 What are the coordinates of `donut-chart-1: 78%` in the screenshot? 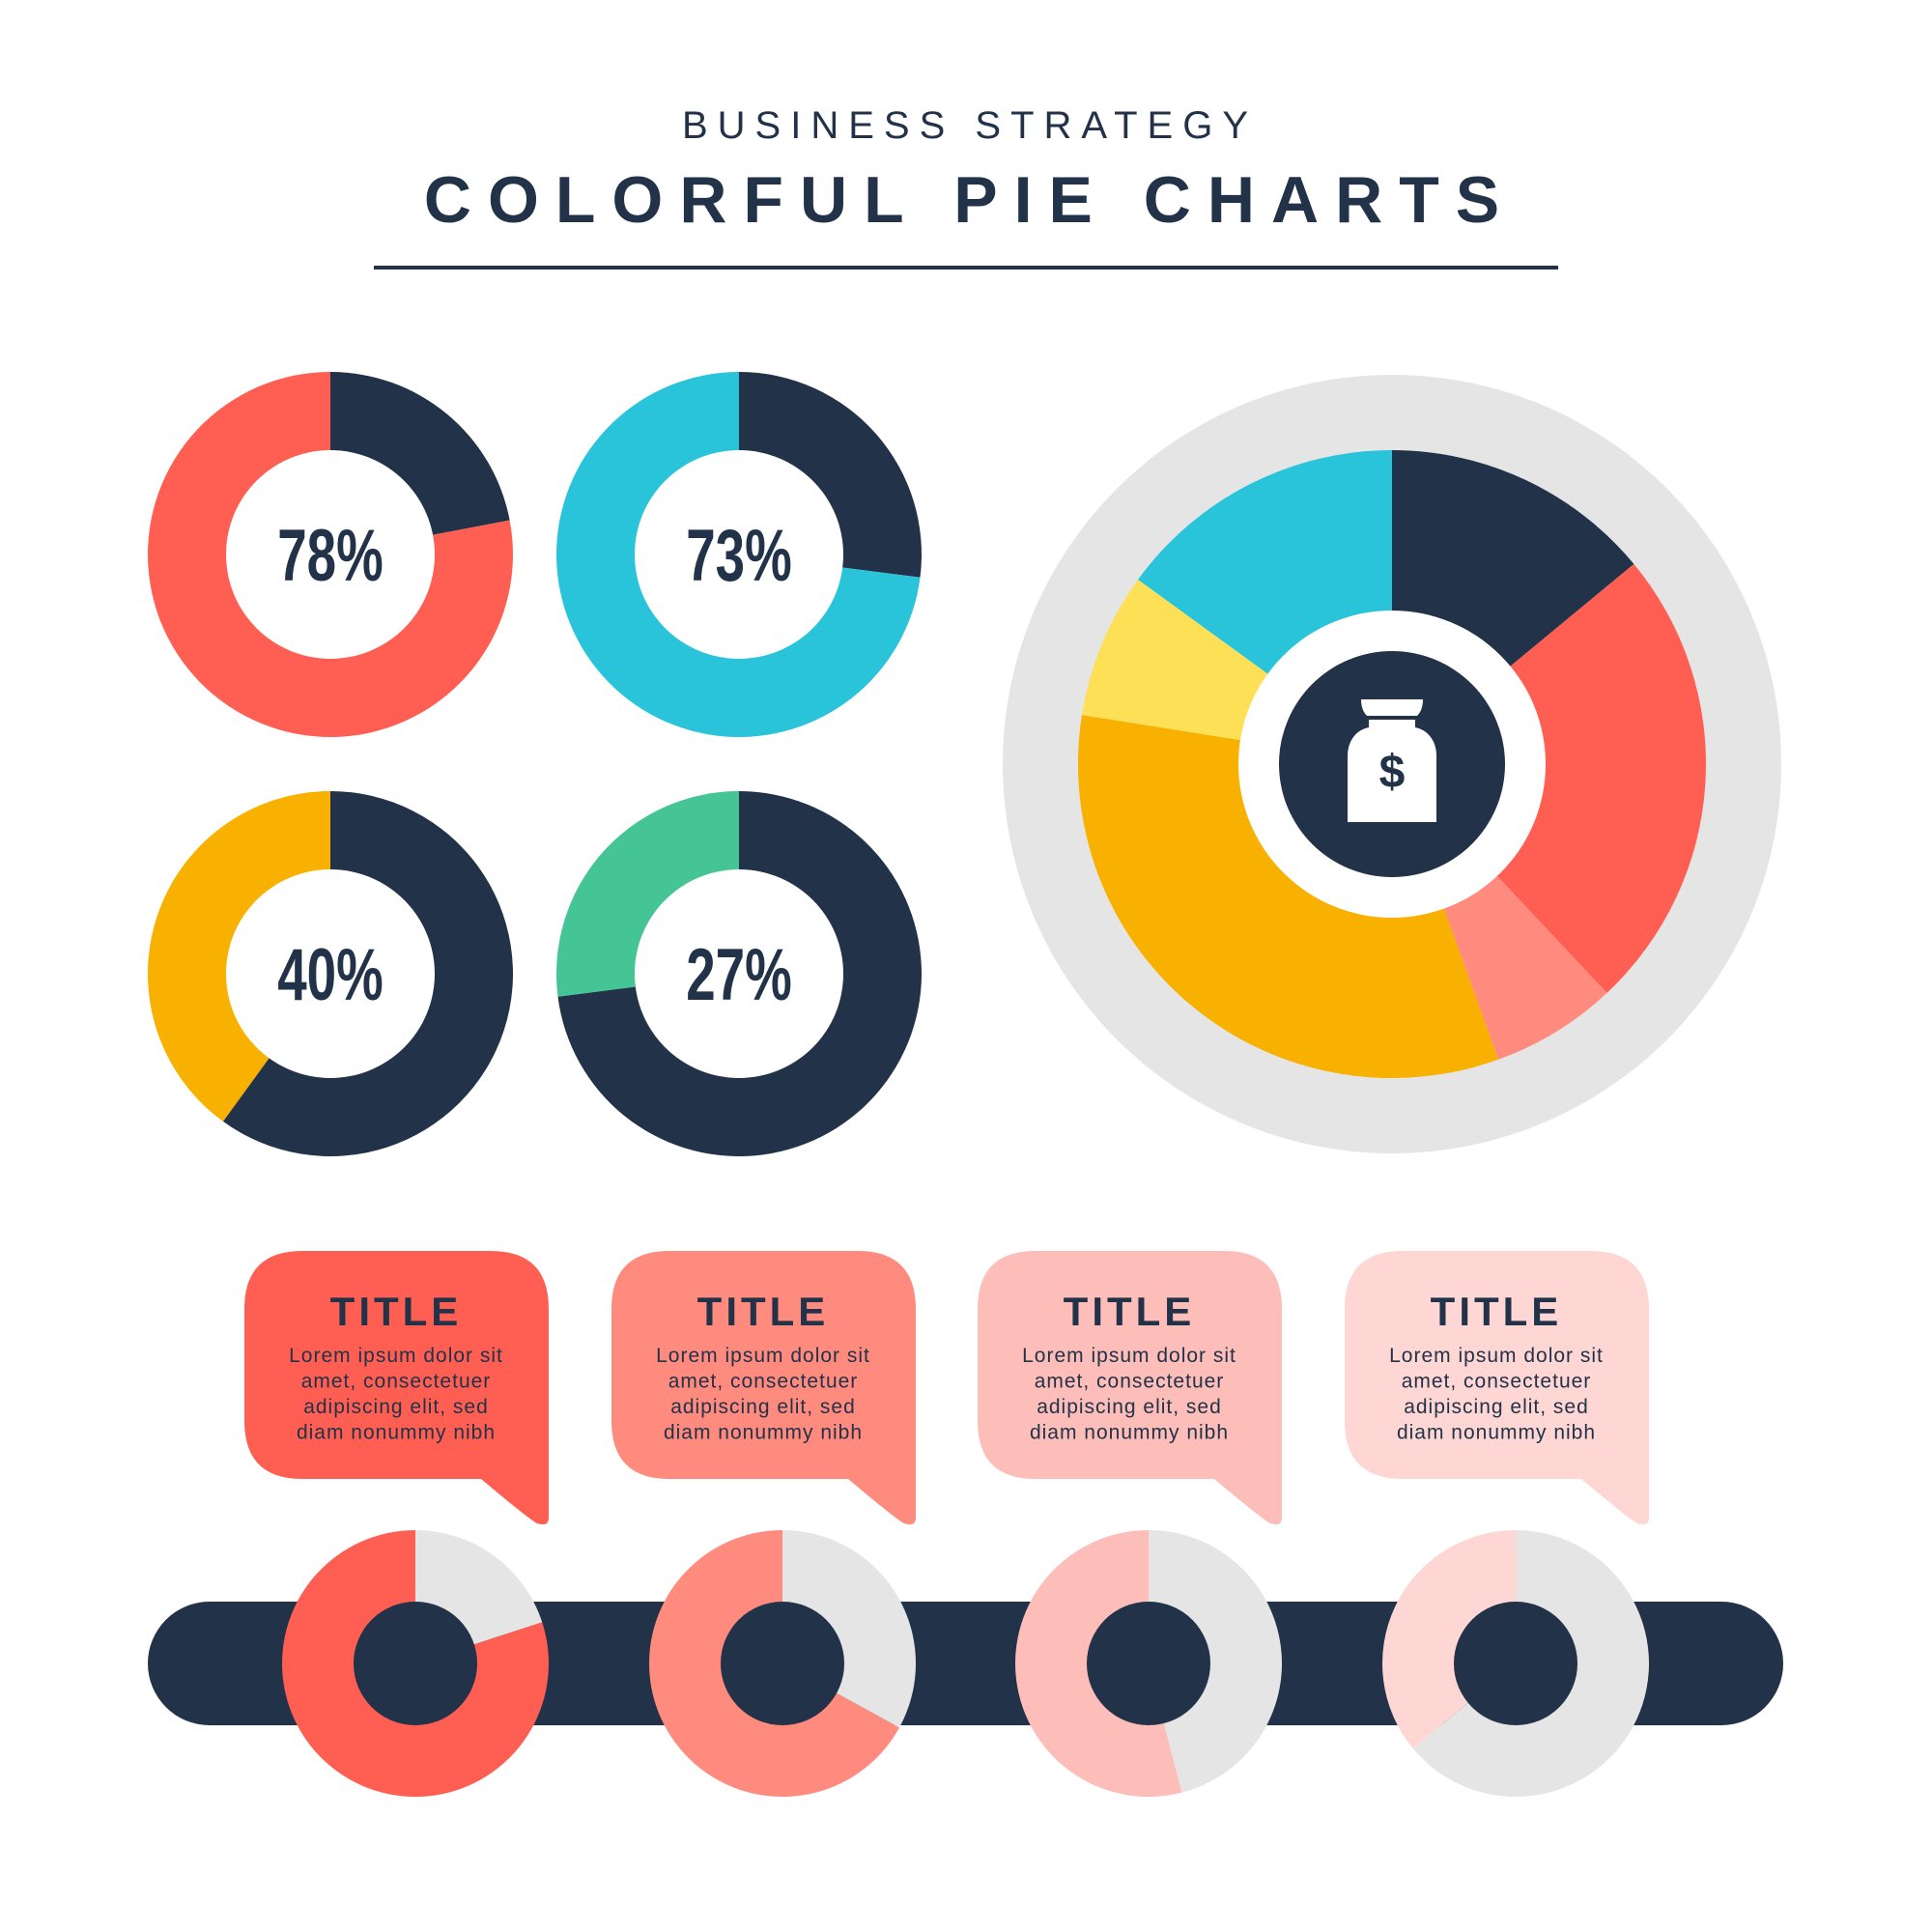 It's located at (330, 554).